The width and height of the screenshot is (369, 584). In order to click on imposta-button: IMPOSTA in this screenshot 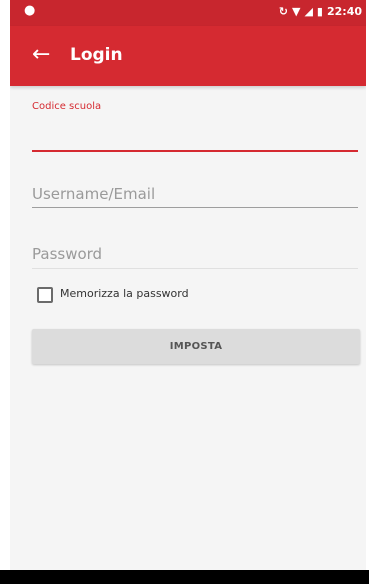, I will do `click(196, 346)`.